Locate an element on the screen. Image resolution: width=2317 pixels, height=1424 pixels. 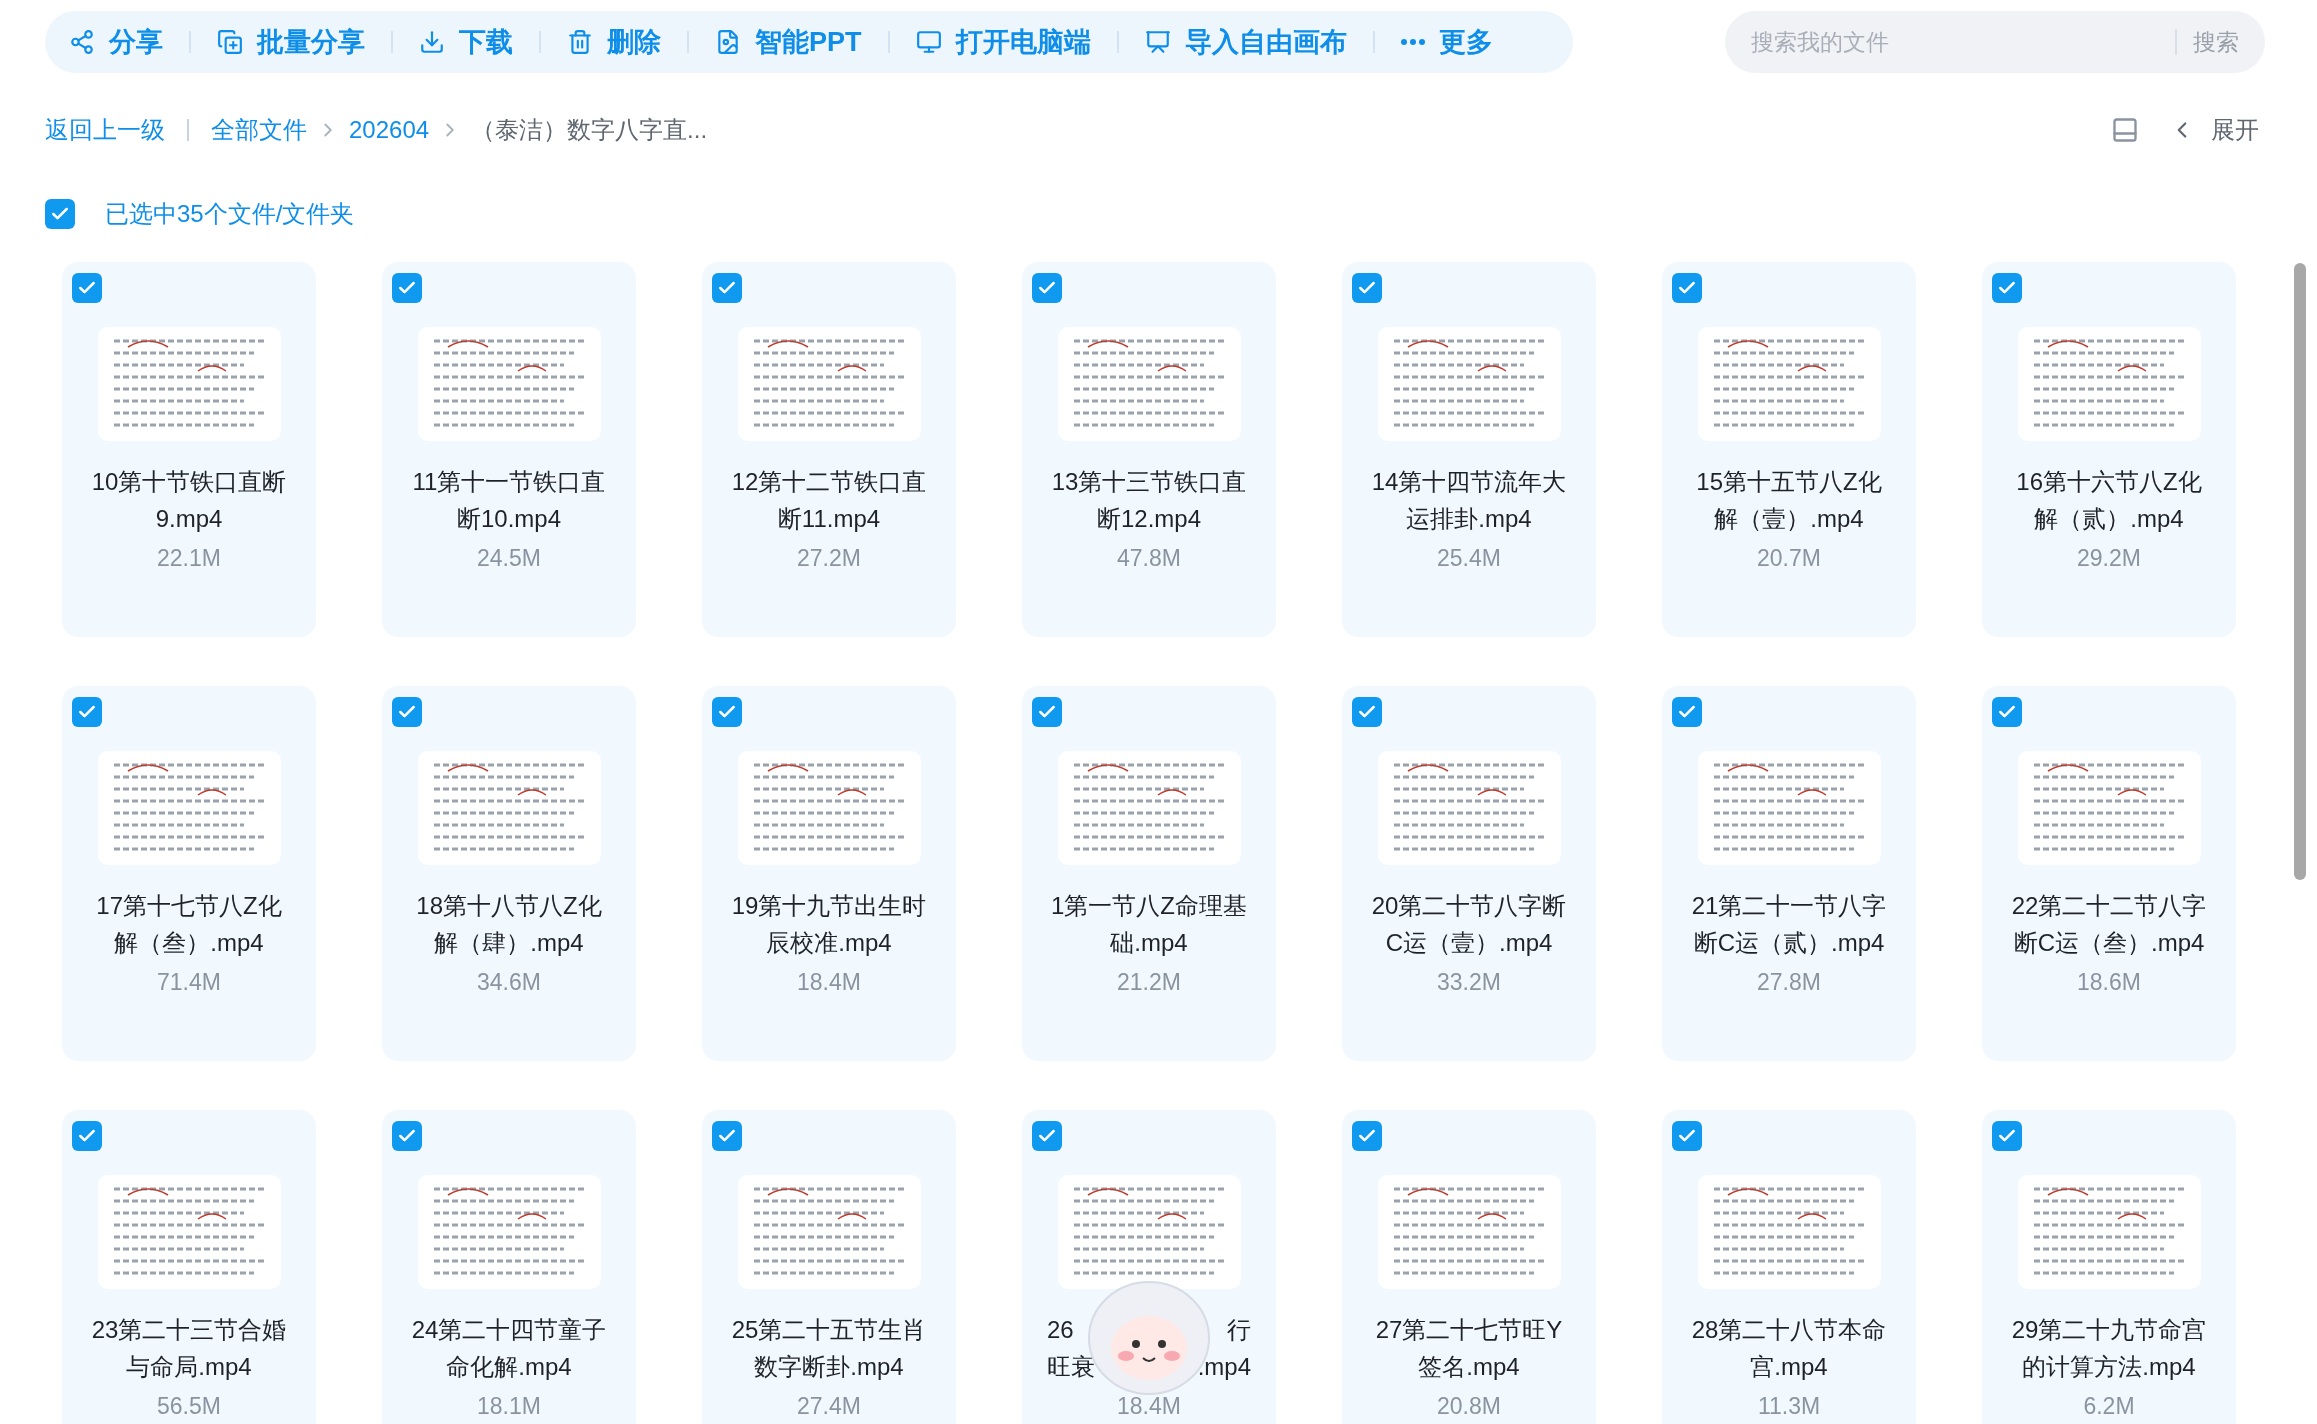
file-card: 1第一节八Z命理基础.mp4 21.2M is located at coordinates (1149, 873).